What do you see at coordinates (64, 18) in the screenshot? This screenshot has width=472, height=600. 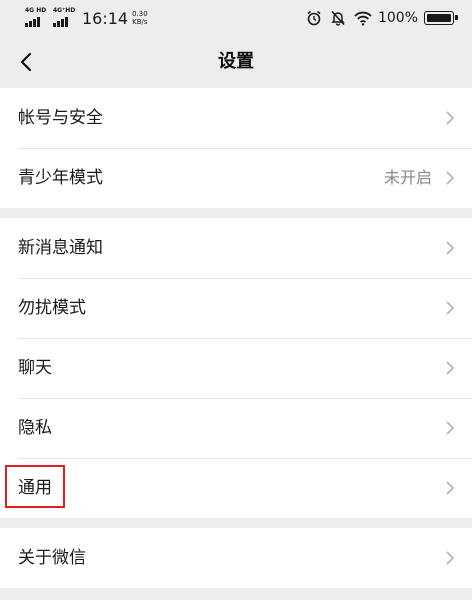 I see `signal-icon: 4G⁺HD` at bounding box center [64, 18].